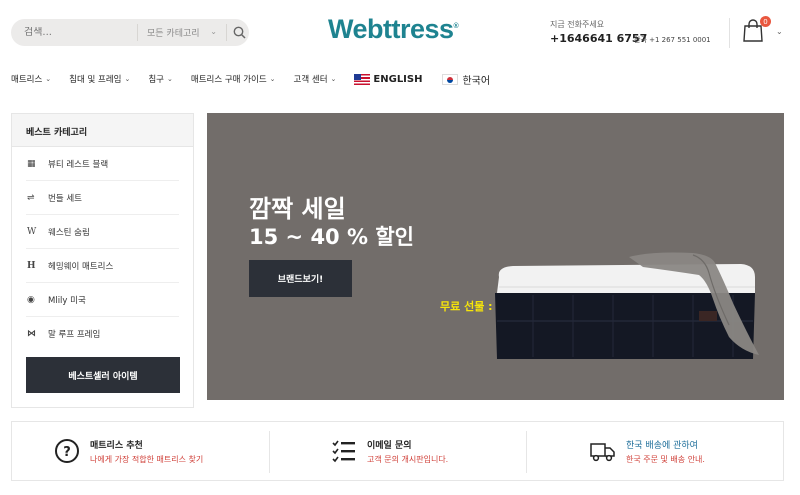 The width and height of the screenshot is (800, 495). I want to click on contact-phone: +1646641 6757, so click(598, 38).